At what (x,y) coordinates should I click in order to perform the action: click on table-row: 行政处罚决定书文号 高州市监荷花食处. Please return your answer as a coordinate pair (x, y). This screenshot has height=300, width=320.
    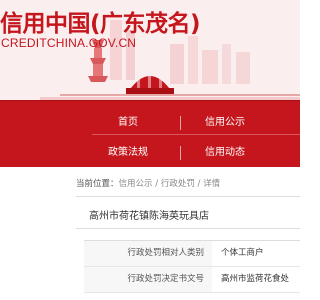
    Looking at the image, I should click on (192, 280).